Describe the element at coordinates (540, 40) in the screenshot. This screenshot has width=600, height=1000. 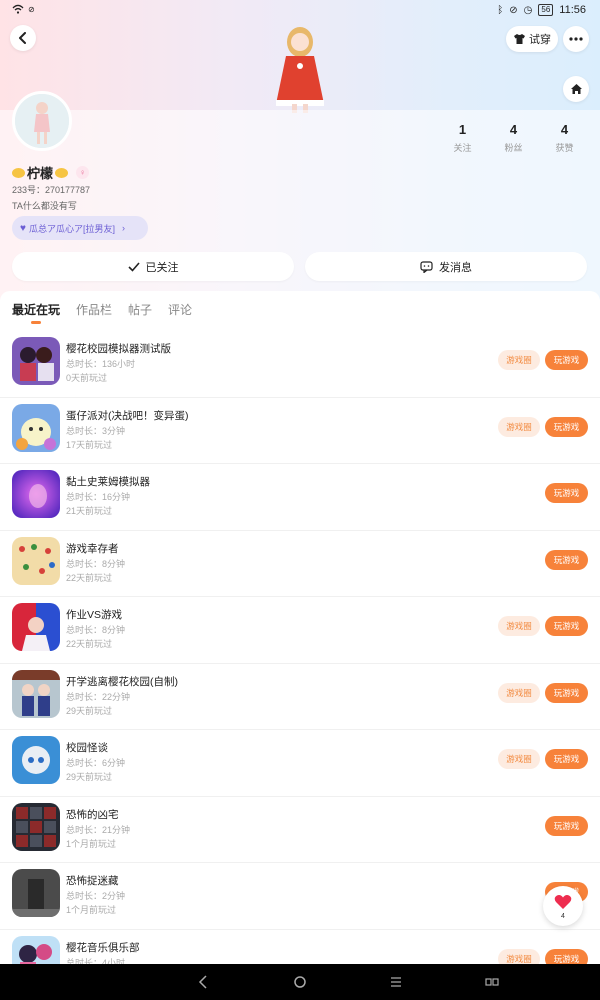
I see `try-on-label: 试穿` at that location.